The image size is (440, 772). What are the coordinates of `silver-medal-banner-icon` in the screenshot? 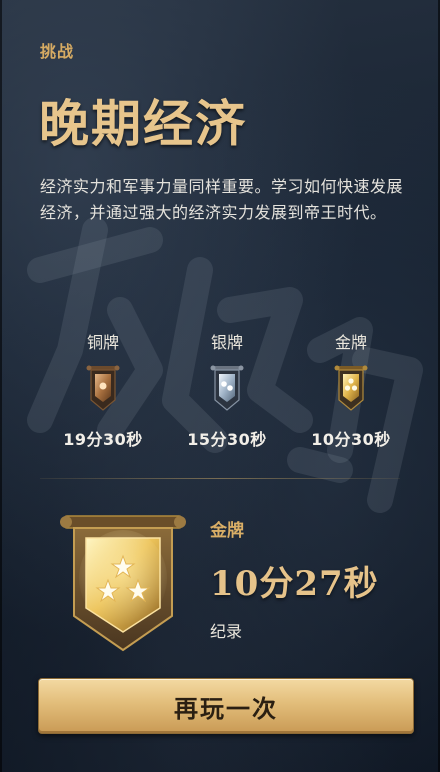 It's located at (227, 388).